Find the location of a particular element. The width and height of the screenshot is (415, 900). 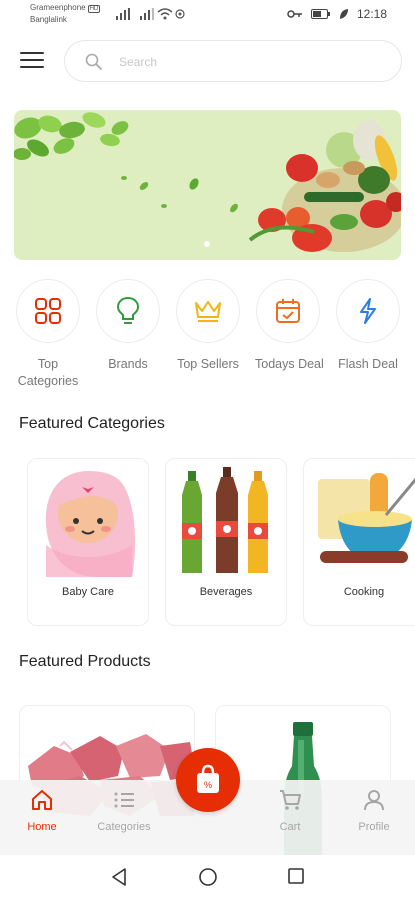

bulb-icon is located at coordinates (128, 311).